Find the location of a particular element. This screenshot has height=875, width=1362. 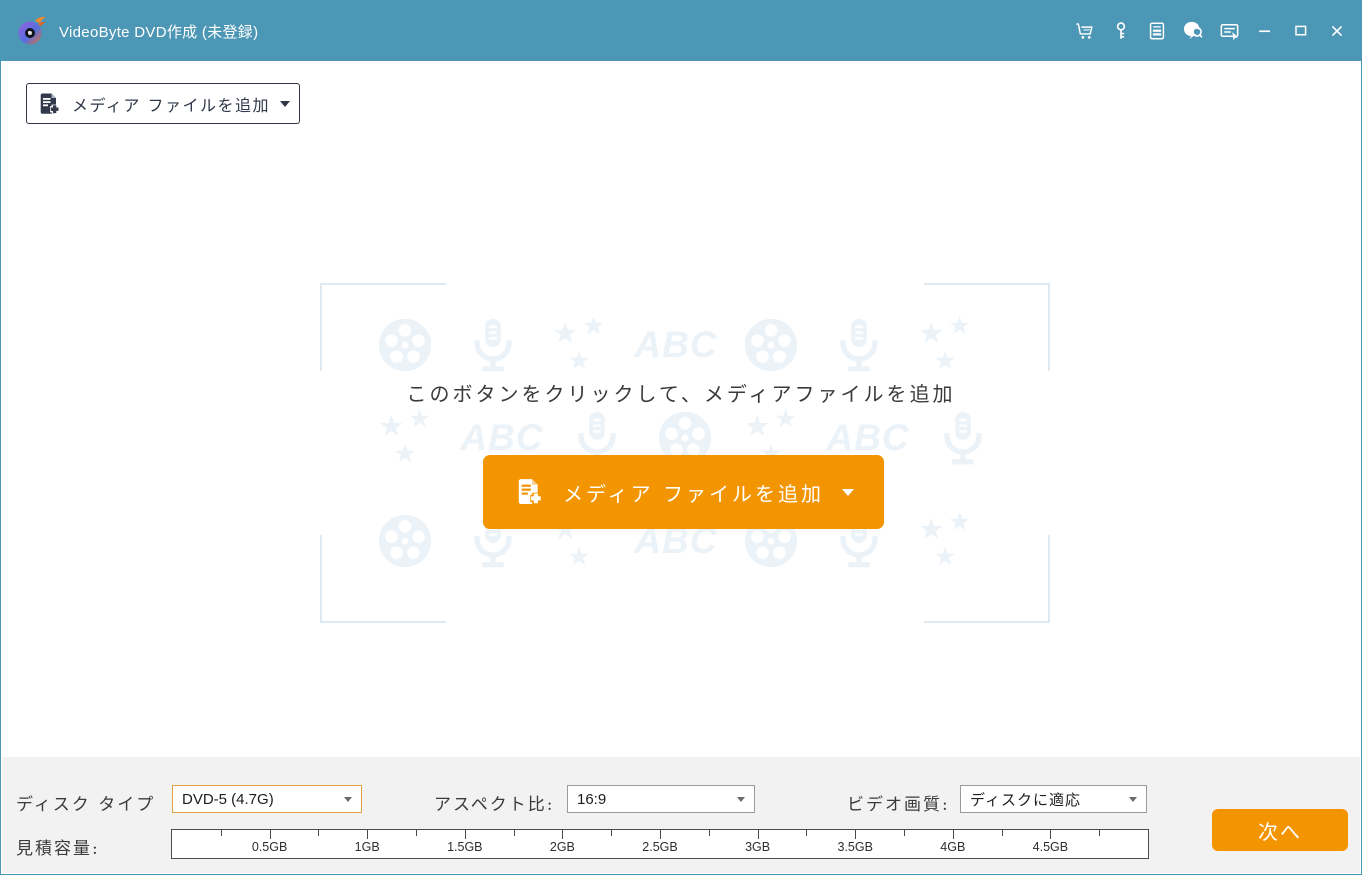

meter-tick-label: 1.5GB is located at coordinates (465, 847).